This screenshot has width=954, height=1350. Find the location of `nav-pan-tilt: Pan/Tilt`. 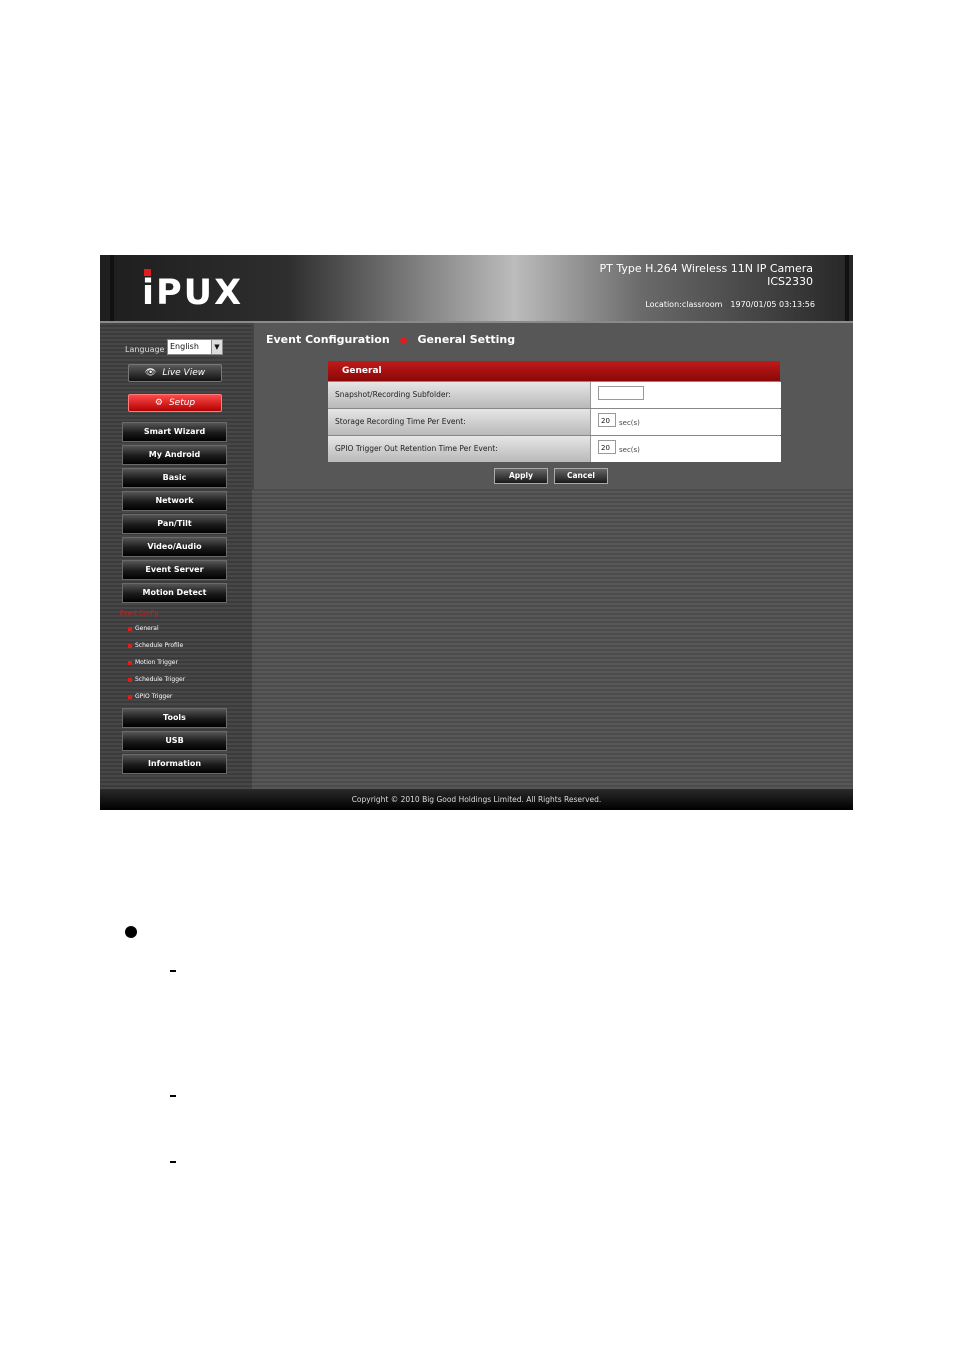

nav-pan-tilt: Pan/Tilt is located at coordinates (174, 524).